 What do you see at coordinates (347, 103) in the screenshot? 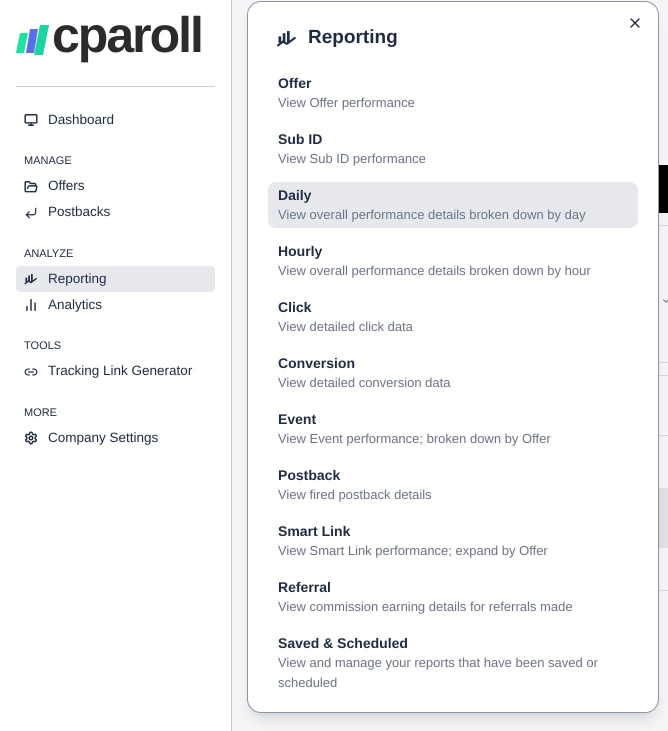
I see `option-description: View Offer performance` at bounding box center [347, 103].